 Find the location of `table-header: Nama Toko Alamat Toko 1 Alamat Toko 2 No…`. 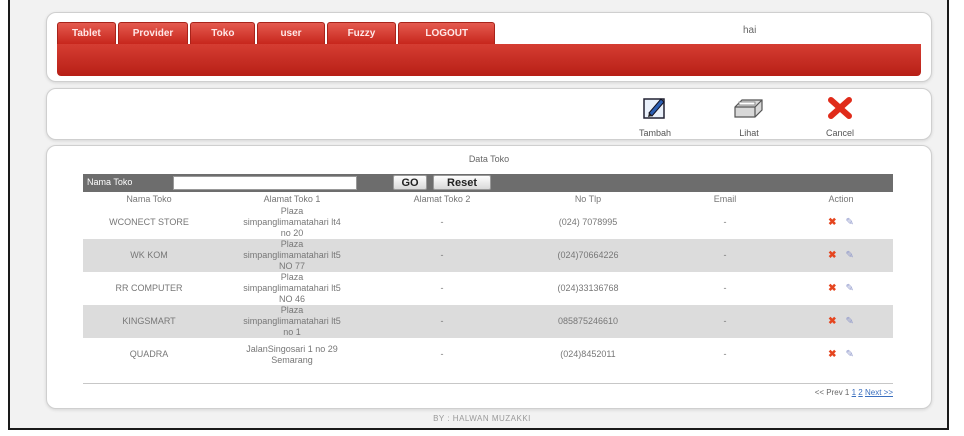

table-header: Nama Toko Alamat Toko 1 Alamat Toko 2 No… is located at coordinates (488, 199).